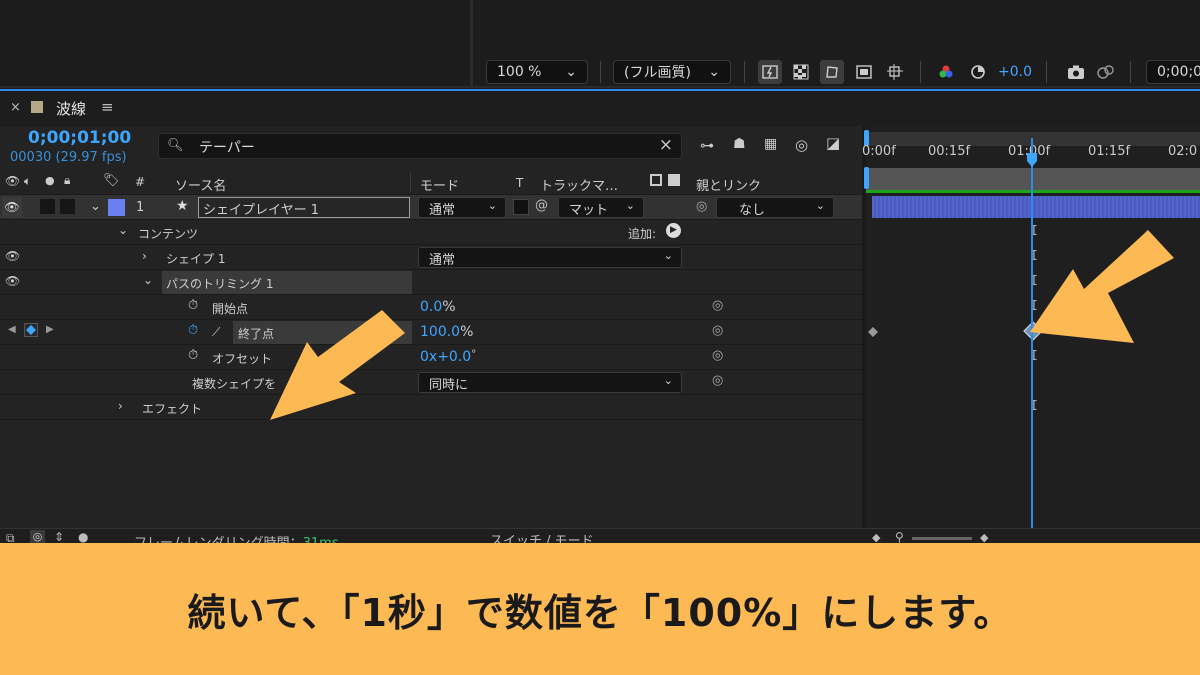  What do you see at coordinates (550, 257) in the screenshot?
I see `shape-blend-mode-select: 通常 ⌄` at bounding box center [550, 257].